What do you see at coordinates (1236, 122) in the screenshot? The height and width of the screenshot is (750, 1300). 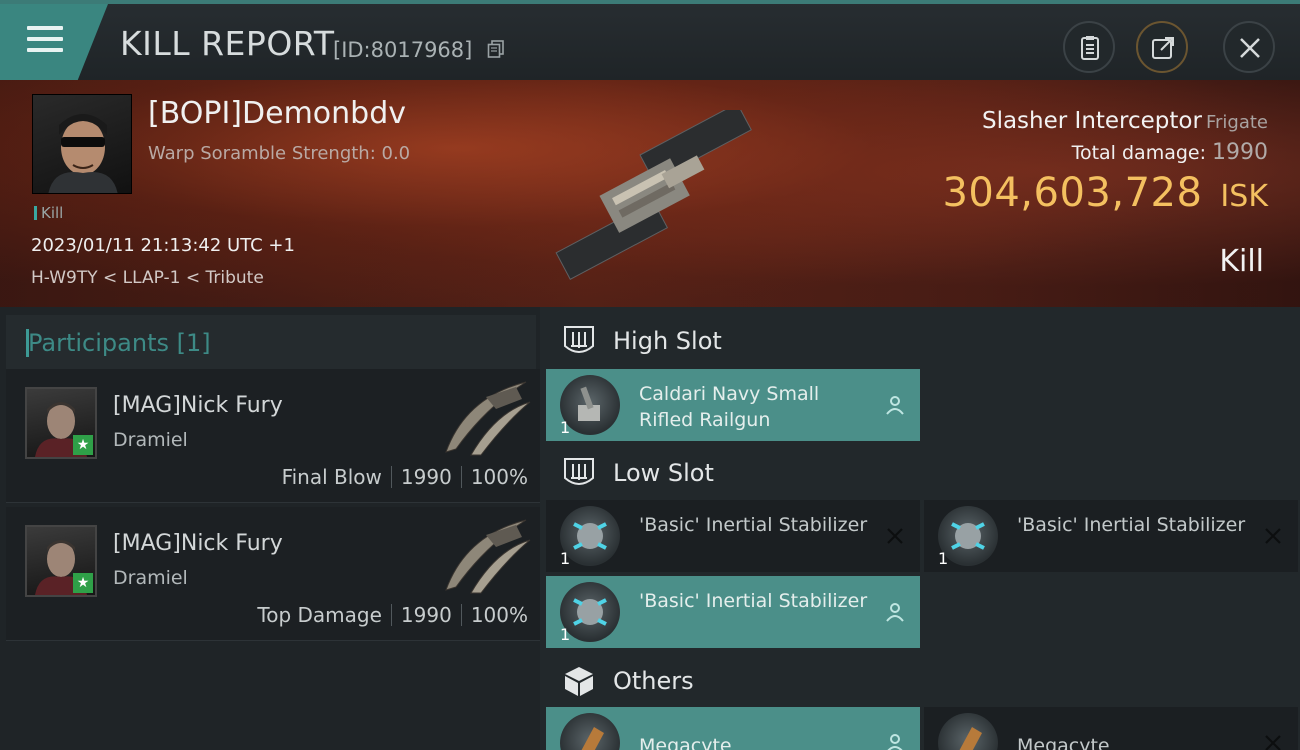 I see `victim-ship-class: Frigate` at bounding box center [1236, 122].